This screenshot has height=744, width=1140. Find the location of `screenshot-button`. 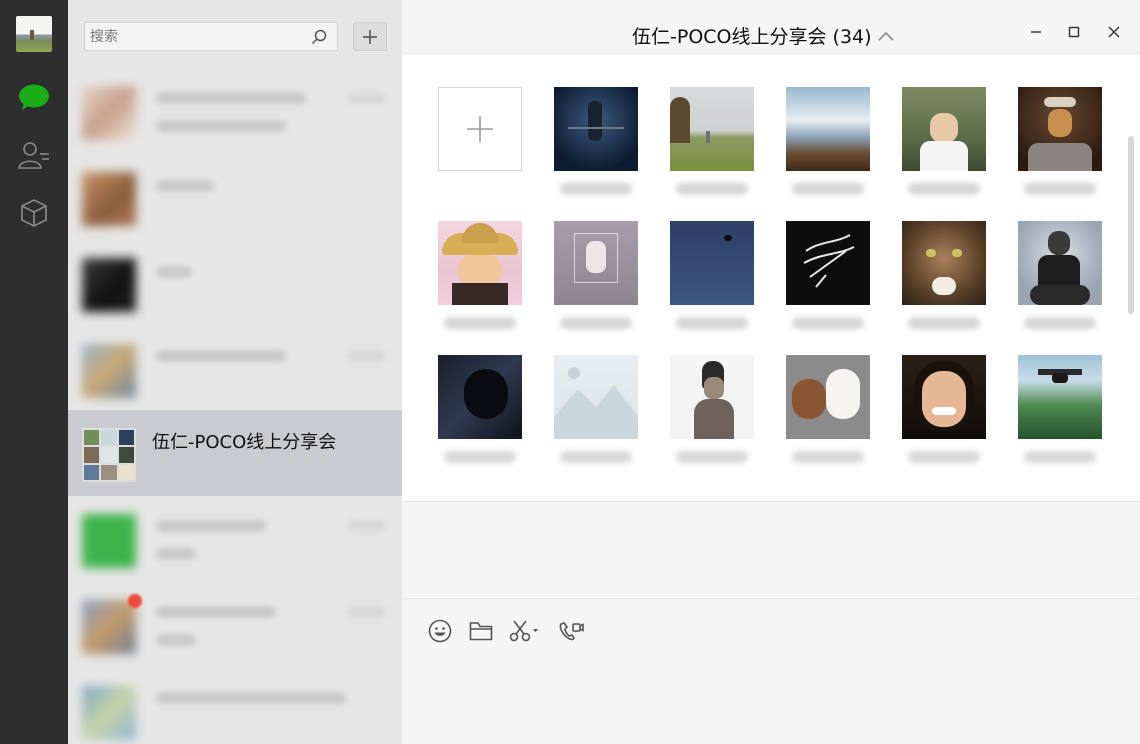

screenshot-button is located at coordinates (525, 631).